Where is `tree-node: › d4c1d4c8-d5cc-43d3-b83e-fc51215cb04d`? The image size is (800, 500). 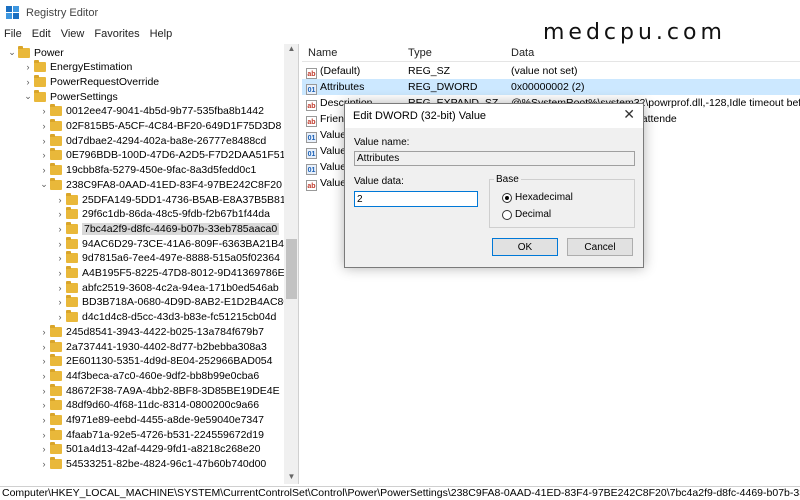 tree-node: › d4c1d4c8-d5cc-43d3-b83e-fc51215cb04d is located at coordinates (165, 317).